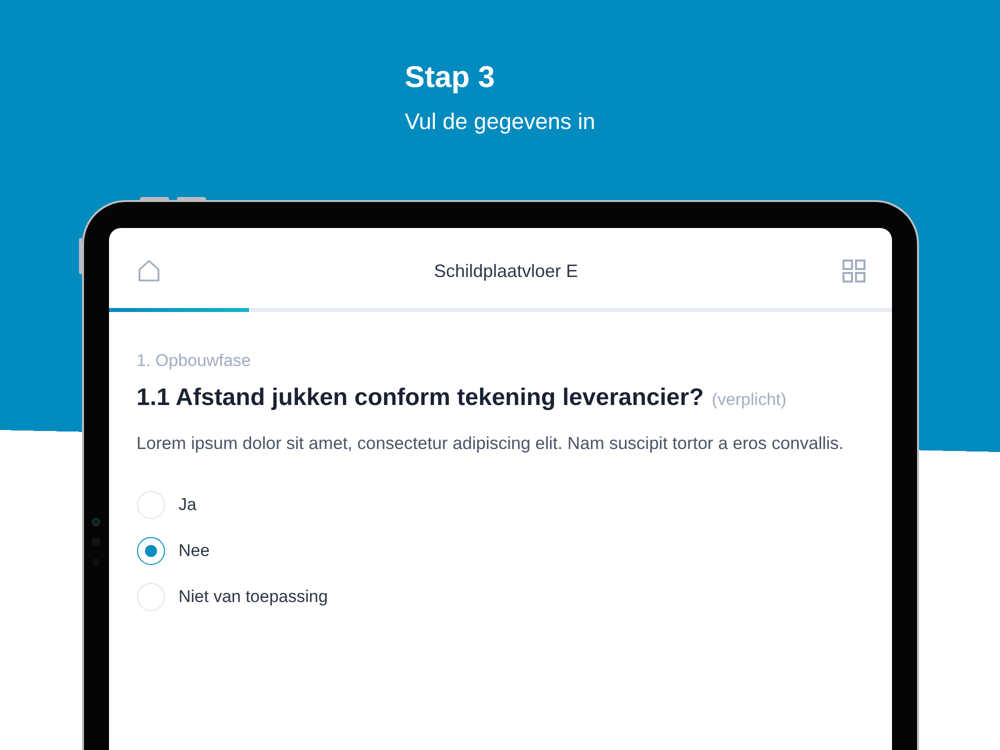 The height and width of the screenshot is (750, 1000). What do you see at coordinates (187, 505) in the screenshot?
I see `option-label: Ja` at bounding box center [187, 505].